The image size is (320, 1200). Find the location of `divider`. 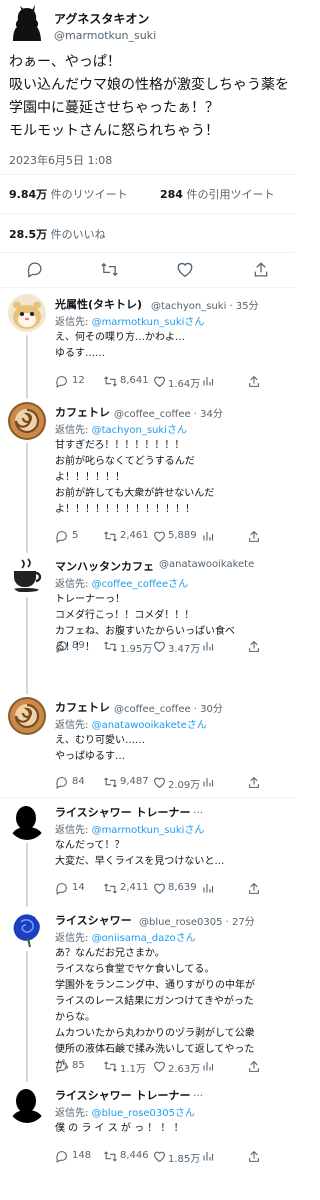

divider is located at coordinates (147, 174).